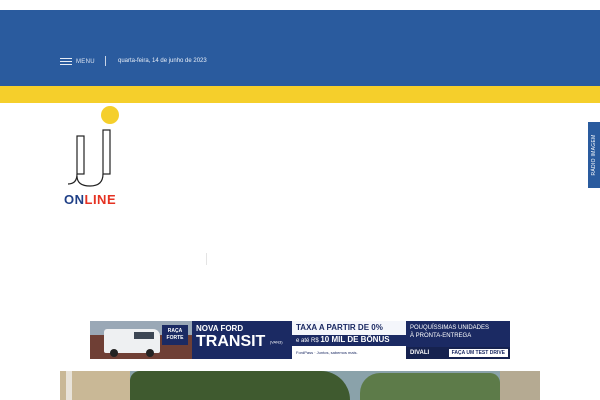 The width and height of the screenshot is (600, 400). Describe the element at coordinates (450, 328) in the screenshot. I see `ad-cta-line-1: POUQUÍSSIMAS UNIDADES` at that location.